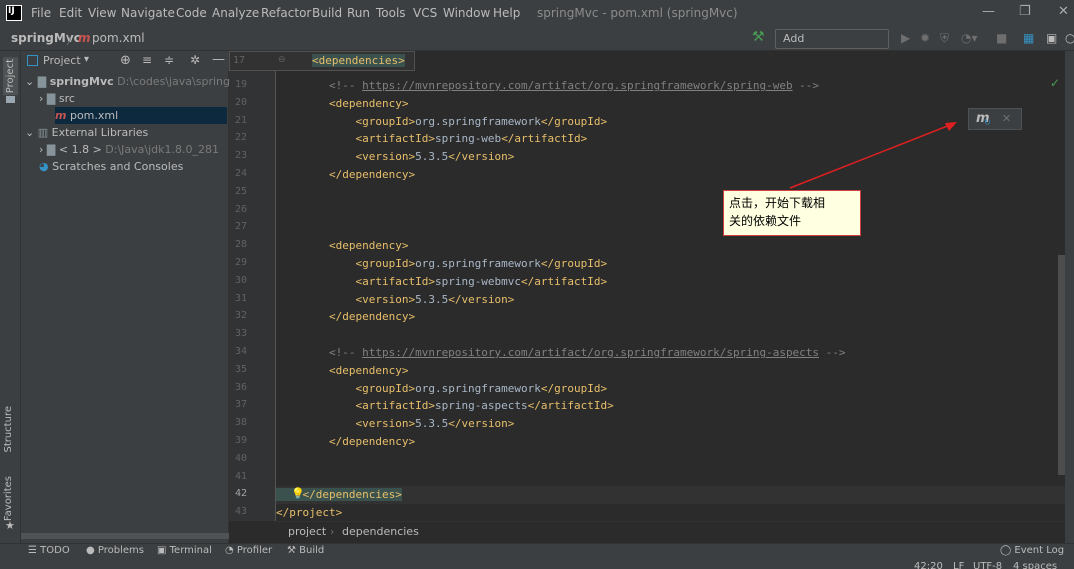 This screenshot has height=569, width=1074. I want to click on tool-label: Terminal, so click(190, 550).